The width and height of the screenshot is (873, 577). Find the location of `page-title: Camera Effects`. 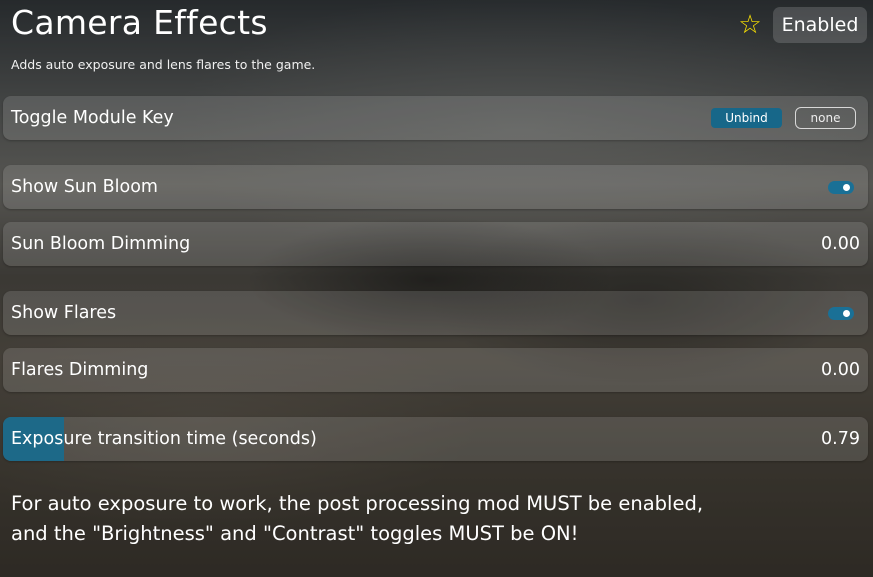

page-title: Camera Effects is located at coordinates (139, 22).